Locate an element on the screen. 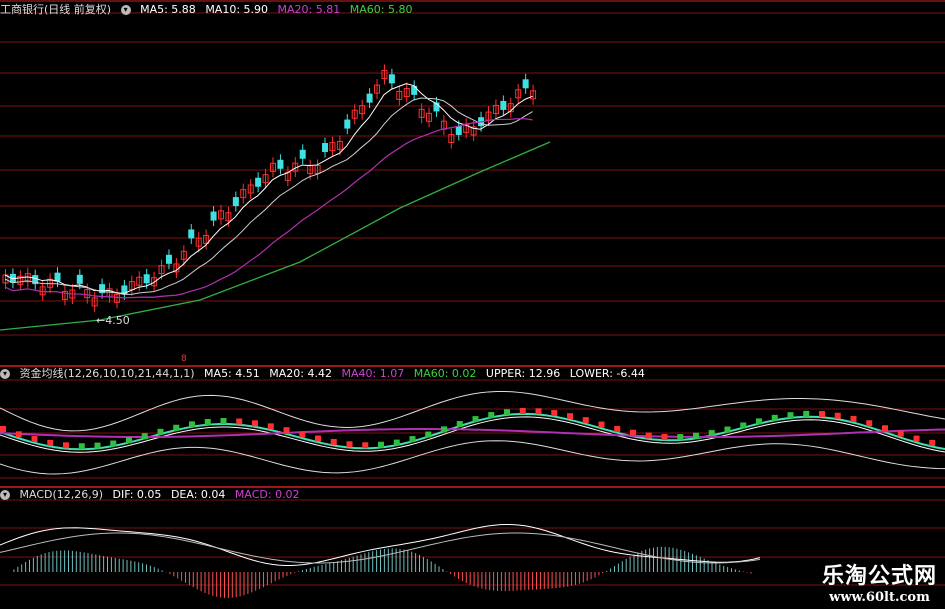  watermark-title: 乐淘公式网 is located at coordinates (879, 576).